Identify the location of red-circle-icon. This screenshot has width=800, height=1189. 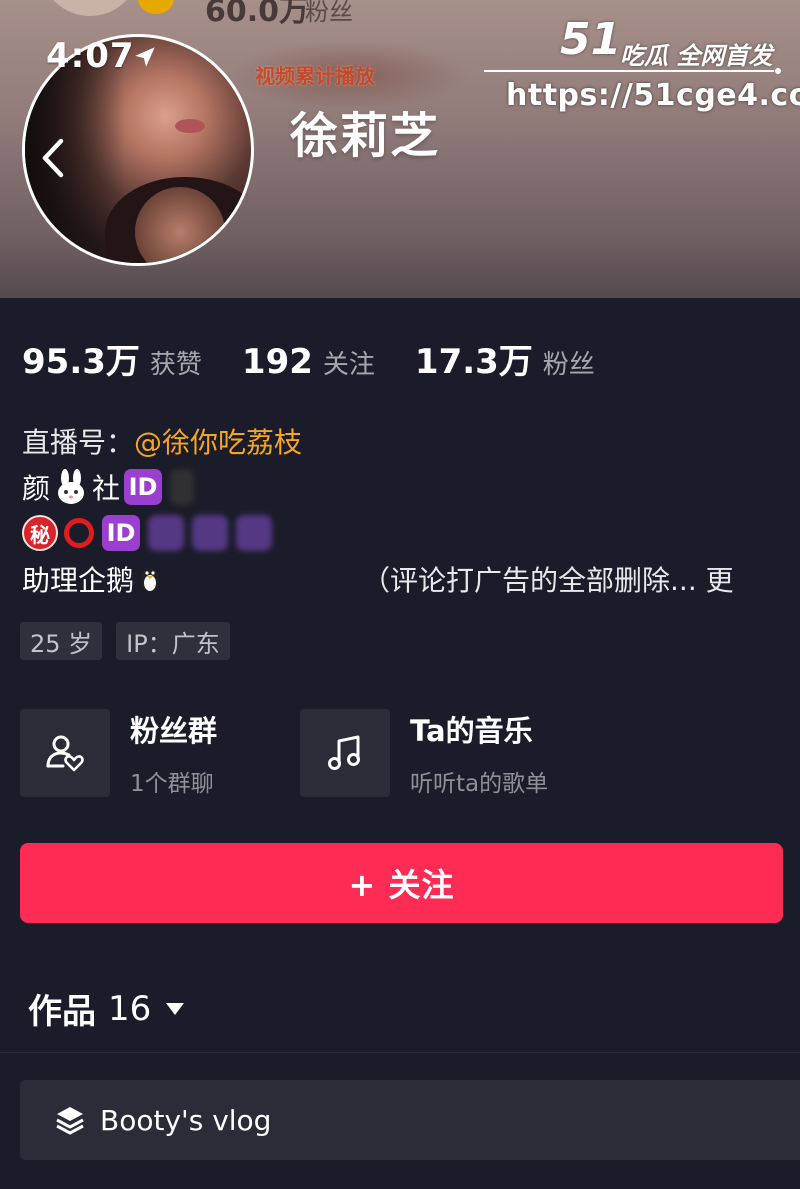
(79, 533).